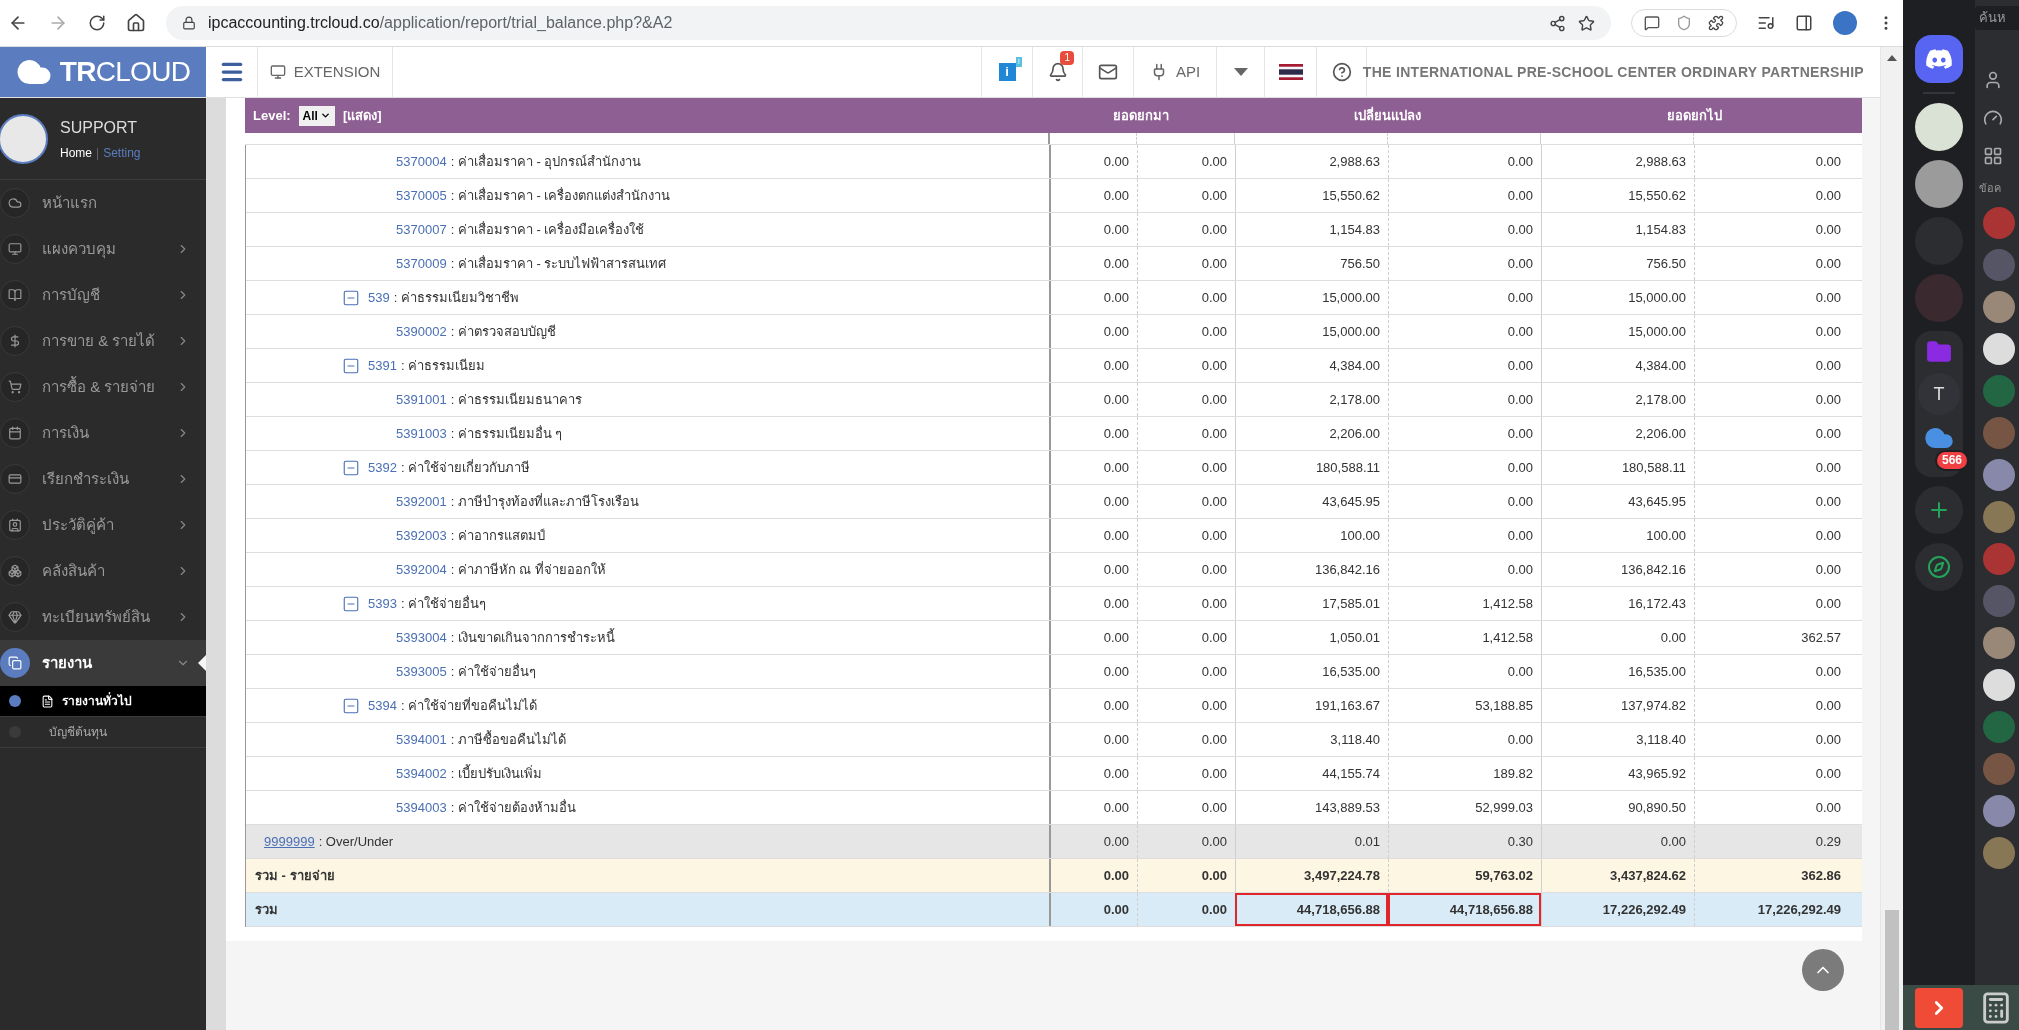  Describe the element at coordinates (1993, 80) in the screenshot. I see `friends-icon` at that location.